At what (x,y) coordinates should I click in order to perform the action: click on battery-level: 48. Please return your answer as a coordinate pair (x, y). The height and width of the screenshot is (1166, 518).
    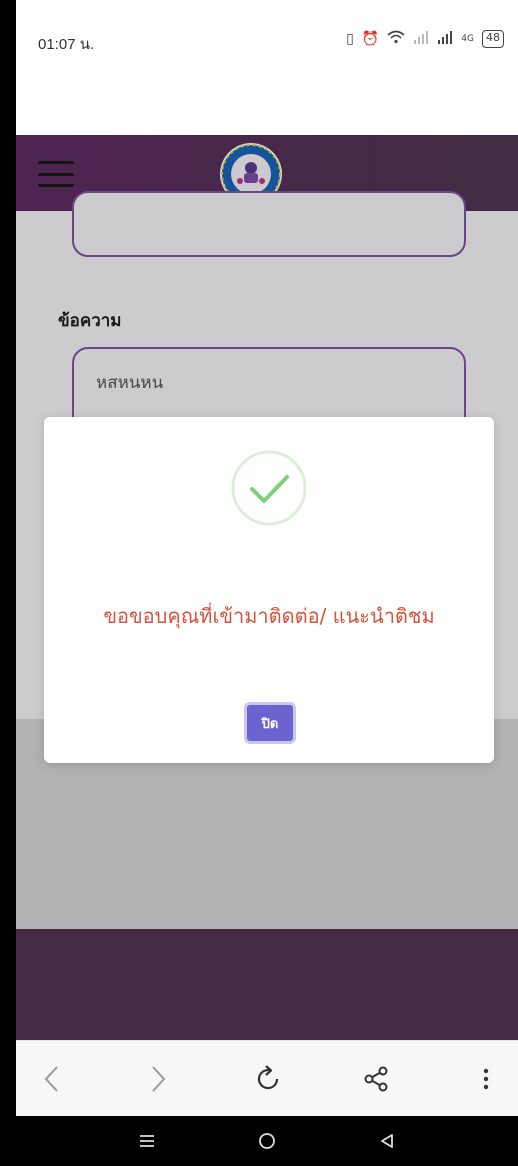
    Looking at the image, I should click on (493, 37).